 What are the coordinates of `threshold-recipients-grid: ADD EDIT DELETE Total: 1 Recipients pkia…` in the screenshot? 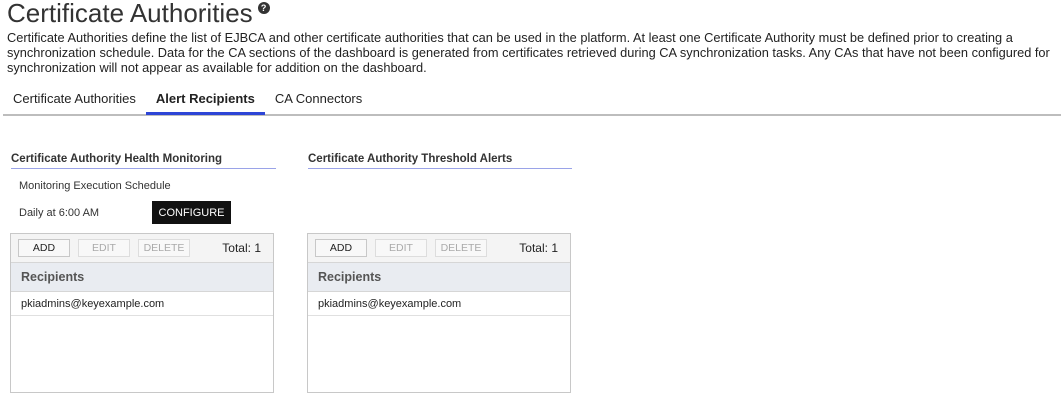 It's located at (439, 313).